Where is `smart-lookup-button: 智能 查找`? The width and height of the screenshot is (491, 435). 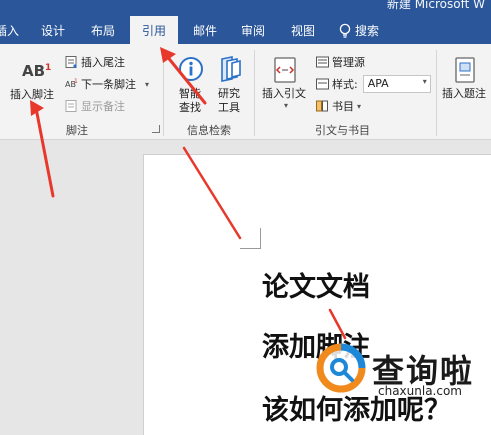 smart-lookup-button: 智能 查找 is located at coordinates (191, 86).